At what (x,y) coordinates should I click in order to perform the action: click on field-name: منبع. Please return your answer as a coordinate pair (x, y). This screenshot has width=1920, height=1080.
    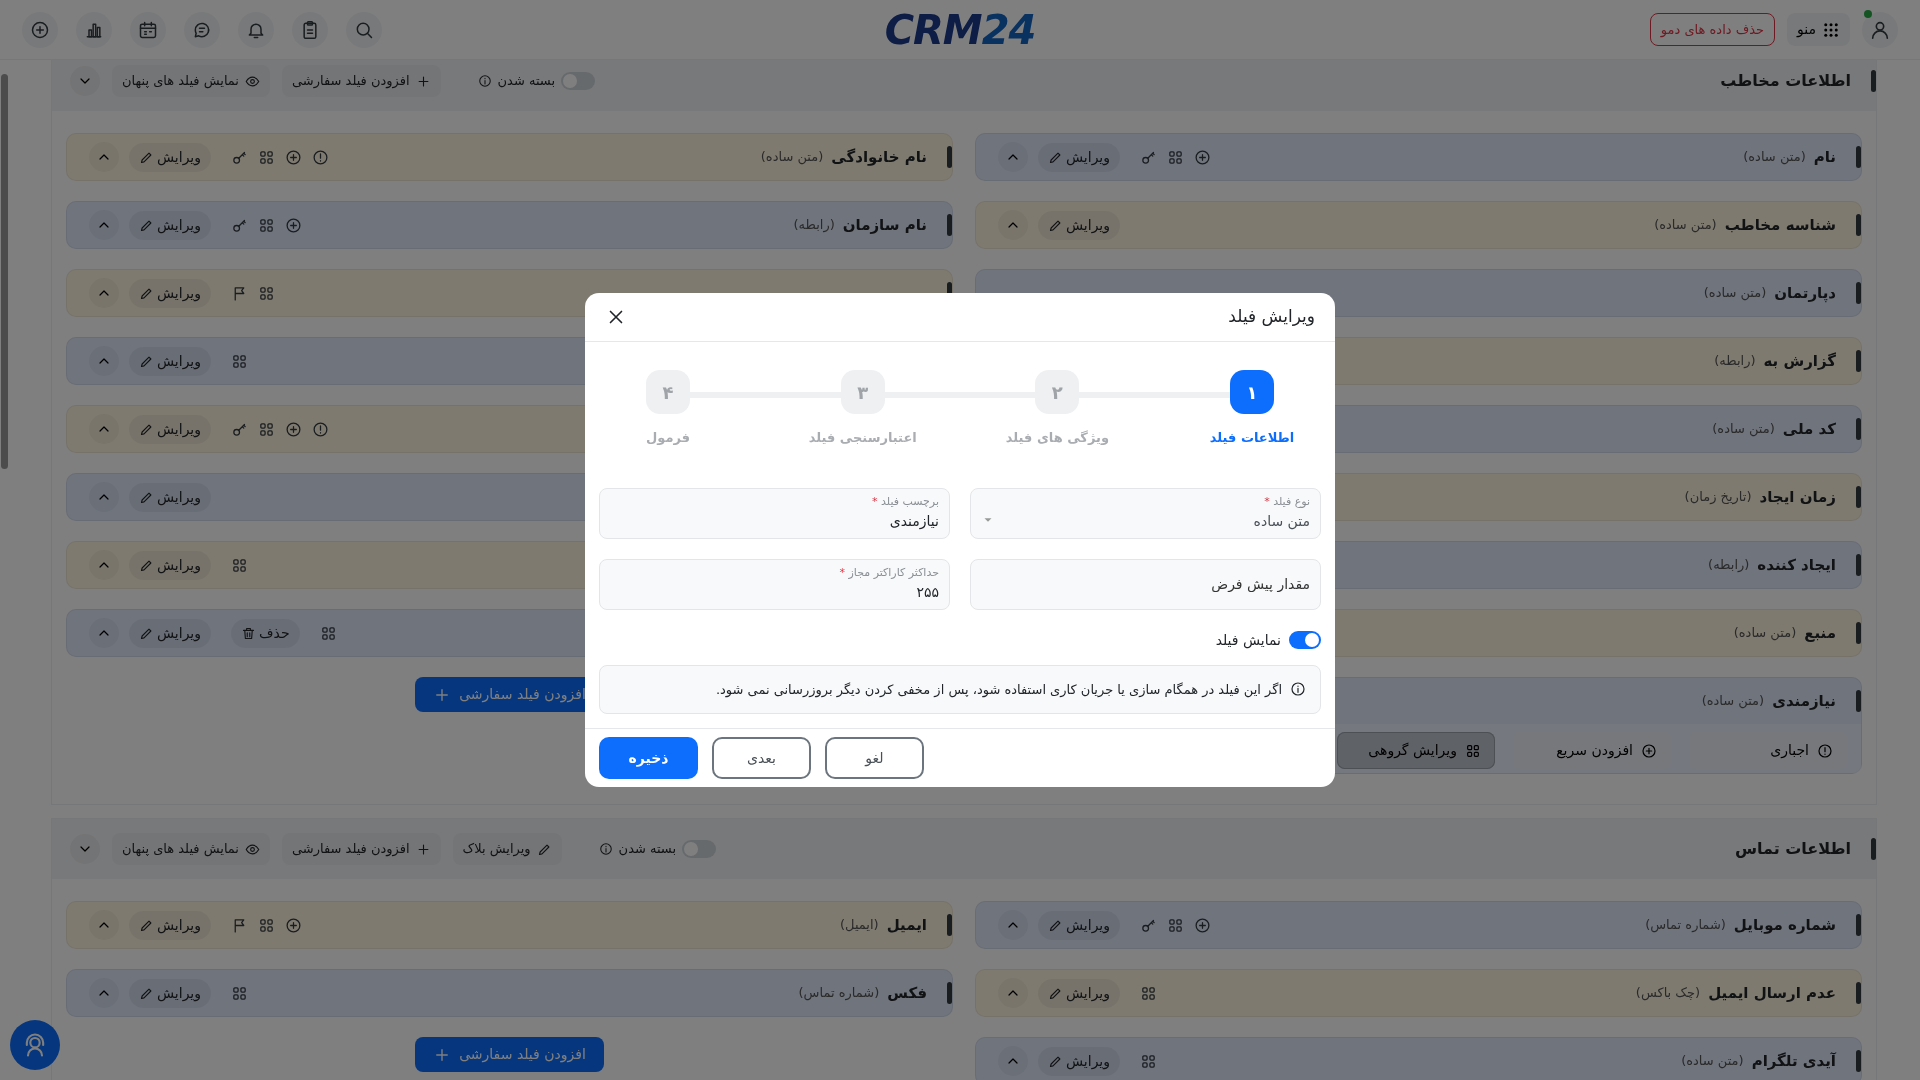
    Looking at the image, I should click on (1820, 633).